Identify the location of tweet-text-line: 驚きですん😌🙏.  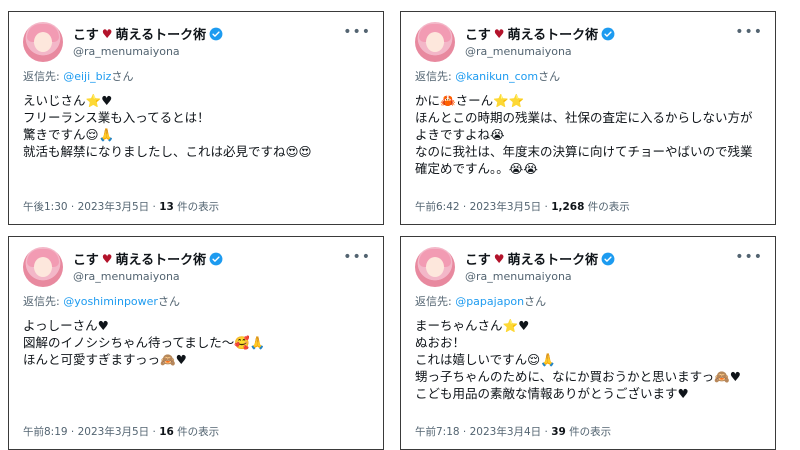
(69, 134).